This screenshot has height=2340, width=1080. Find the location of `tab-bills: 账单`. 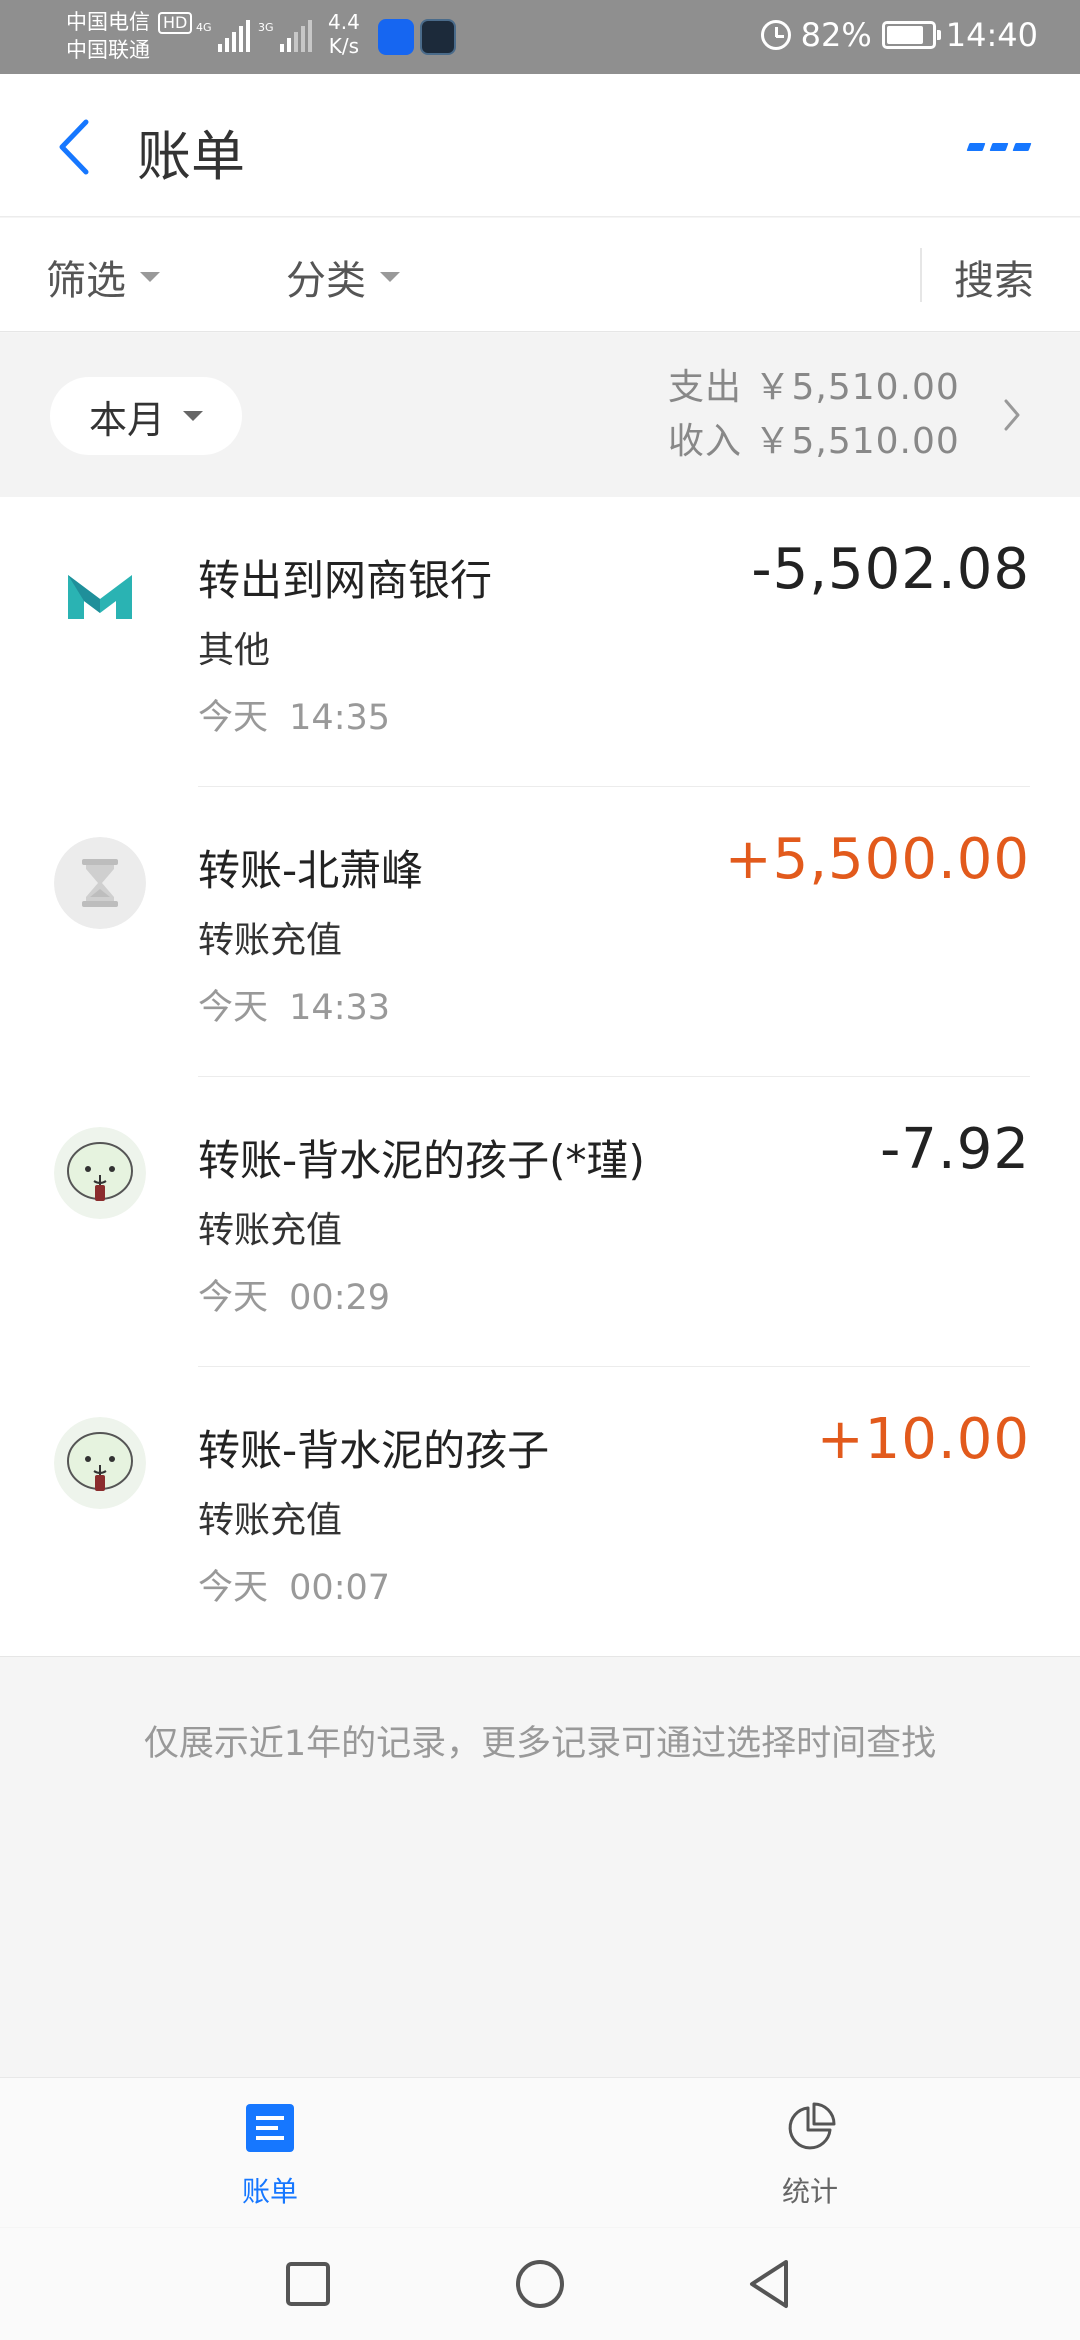

tab-bills: 账单 is located at coordinates (270, 2156).